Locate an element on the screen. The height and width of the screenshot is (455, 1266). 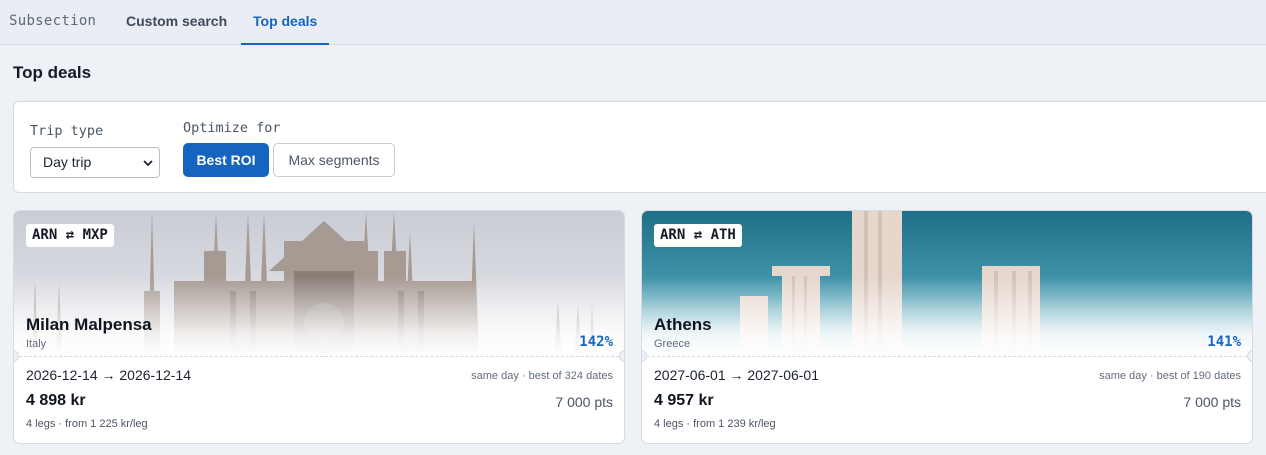
trip-type-select: Day trip is located at coordinates (95, 162).